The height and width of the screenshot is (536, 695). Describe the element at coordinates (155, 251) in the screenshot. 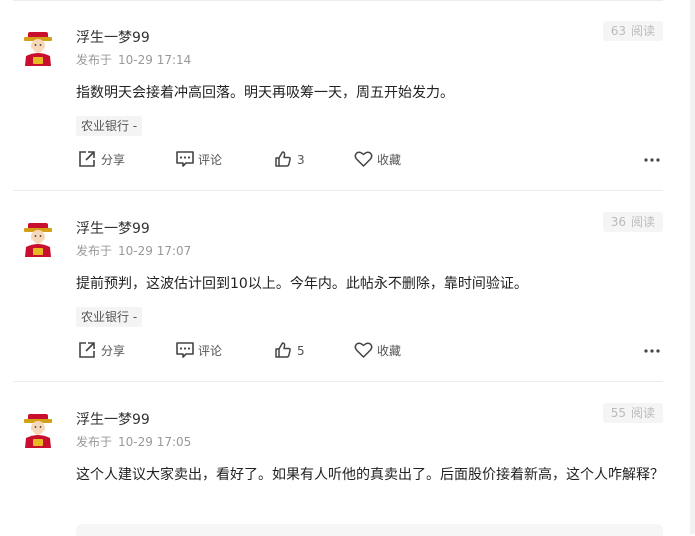

I see `post-date: 10-29 17:07` at that location.